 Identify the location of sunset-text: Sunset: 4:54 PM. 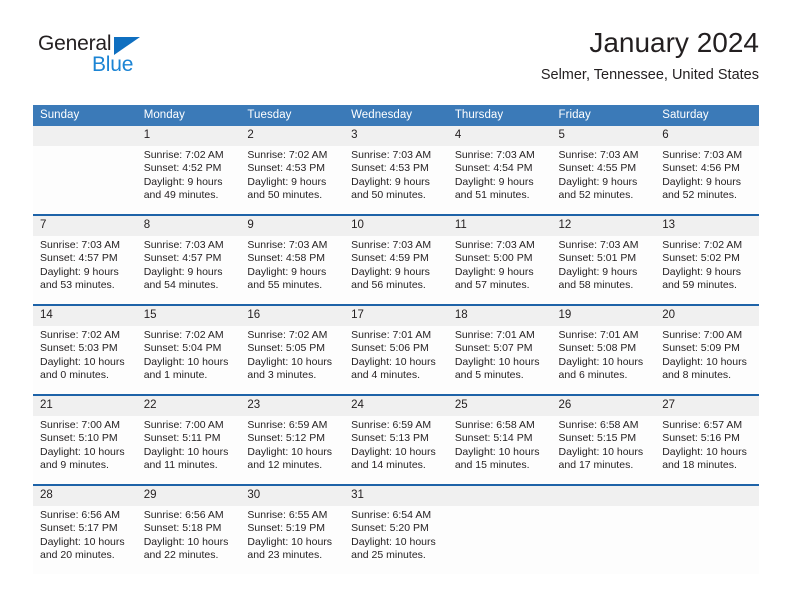
(493, 168).